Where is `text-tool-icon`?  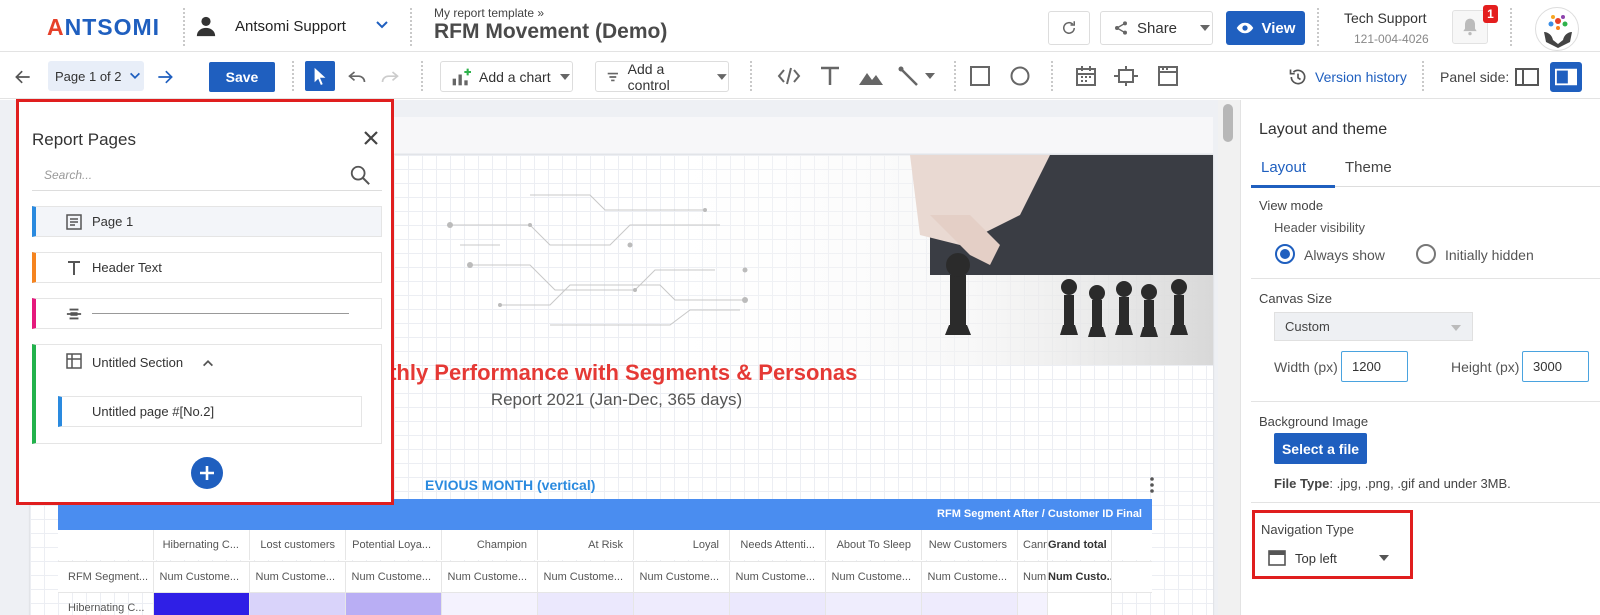
text-tool-icon is located at coordinates (830, 76).